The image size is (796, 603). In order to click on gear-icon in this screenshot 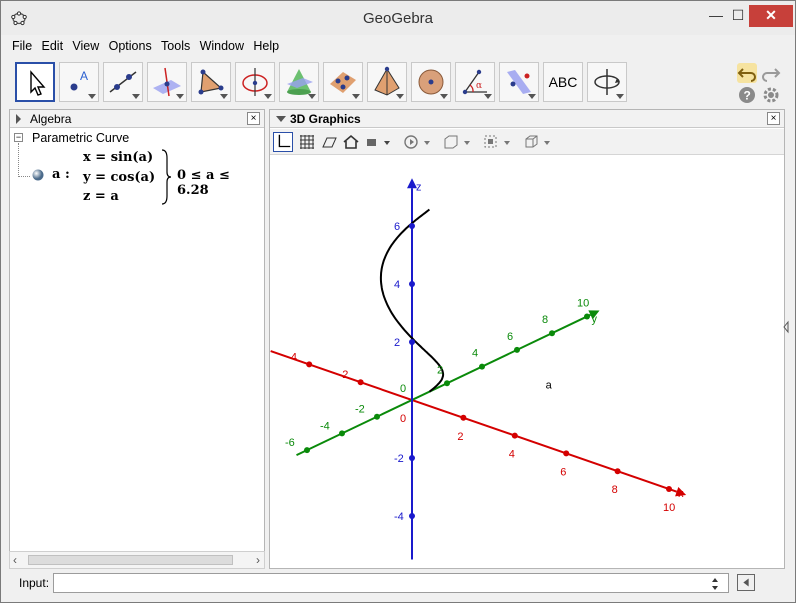, I will do `click(771, 95)`.